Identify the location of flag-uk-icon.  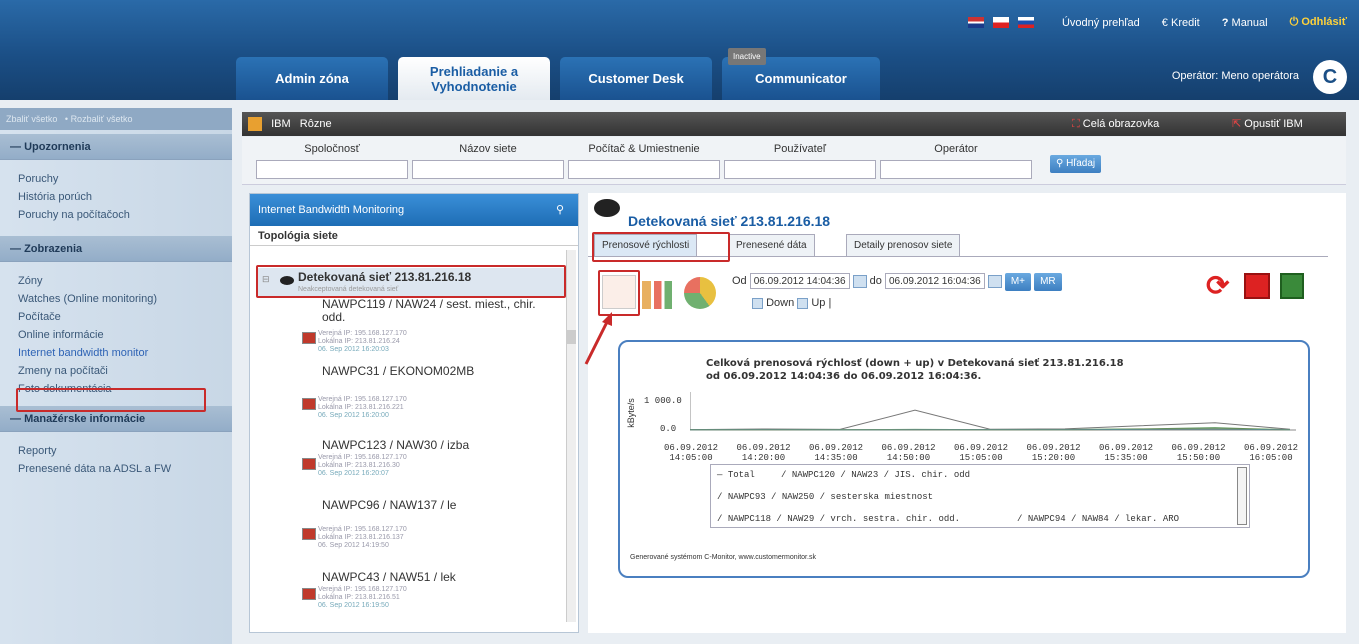
(975, 23).